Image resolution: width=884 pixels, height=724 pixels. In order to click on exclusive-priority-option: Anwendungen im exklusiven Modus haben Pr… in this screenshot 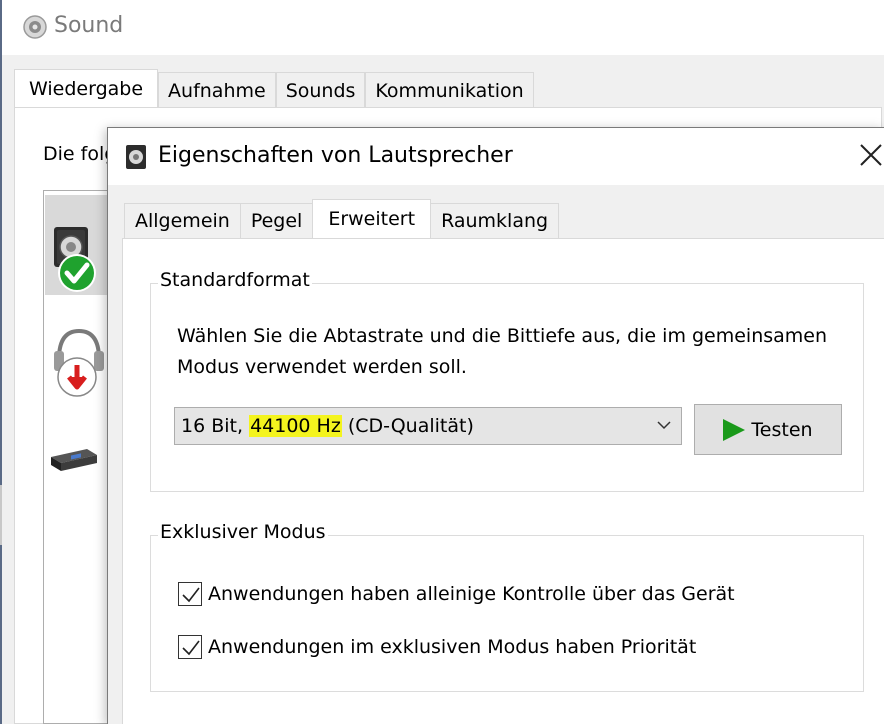, I will do `click(437, 647)`.